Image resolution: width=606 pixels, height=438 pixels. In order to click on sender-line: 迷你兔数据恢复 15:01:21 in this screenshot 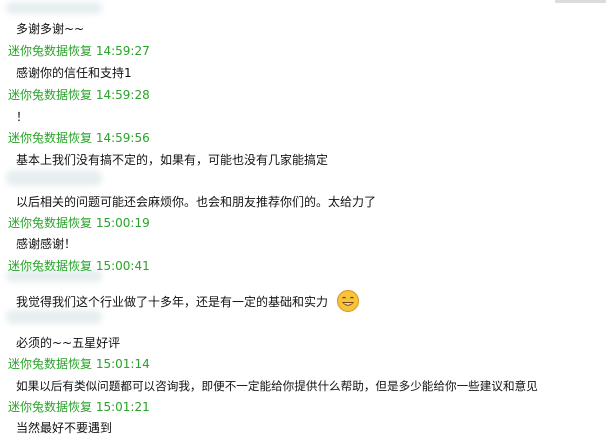, I will do `click(79, 407)`.